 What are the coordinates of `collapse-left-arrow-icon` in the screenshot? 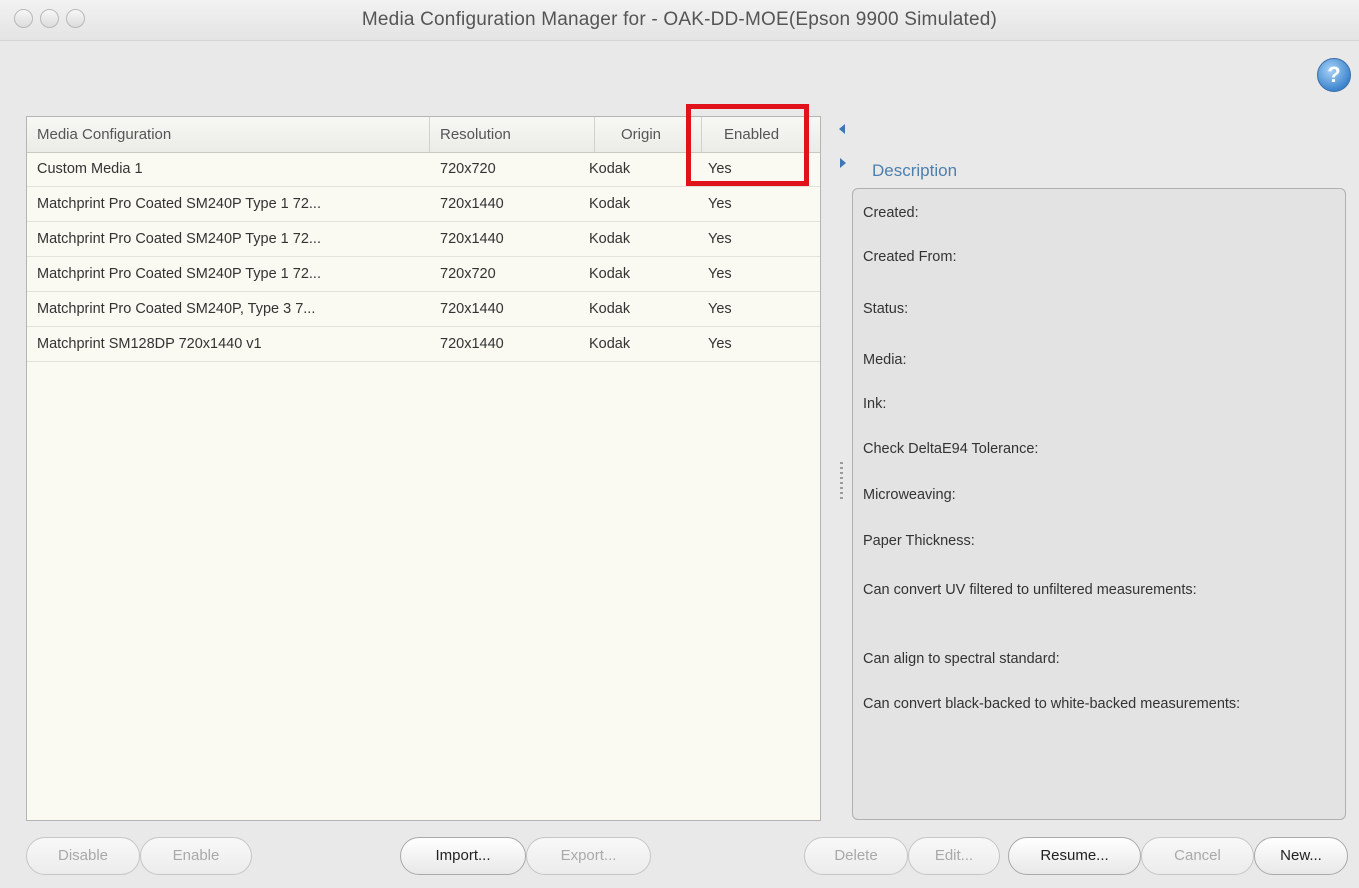 It's located at (842, 129).